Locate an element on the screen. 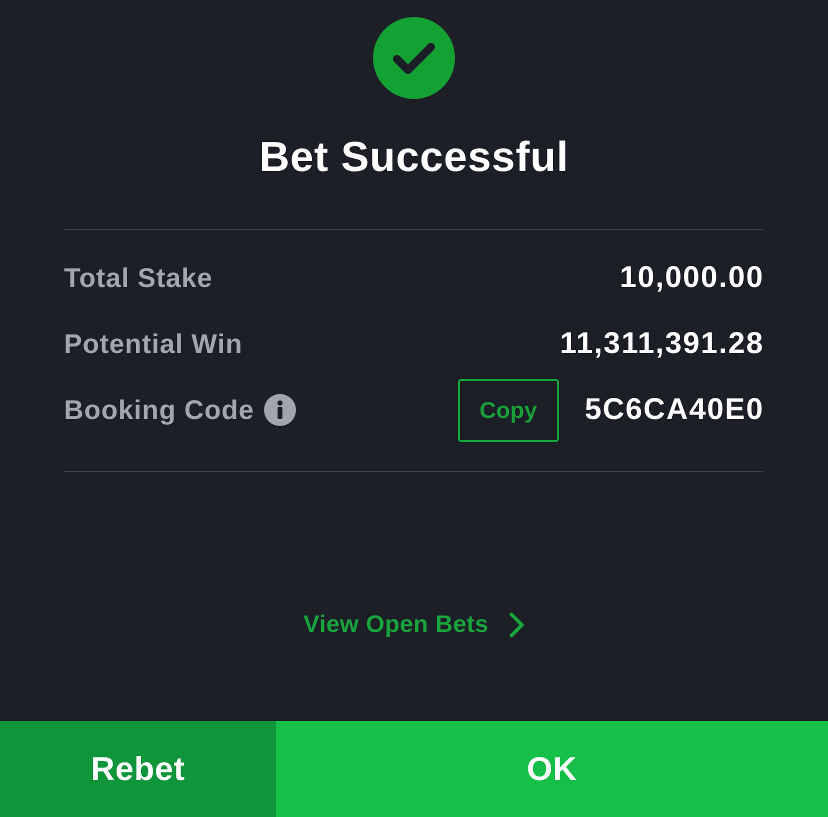 The width and height of the screenshot is (828, 817). booking-code: 5C6CA40E0 is located at coordinates (674, 410).